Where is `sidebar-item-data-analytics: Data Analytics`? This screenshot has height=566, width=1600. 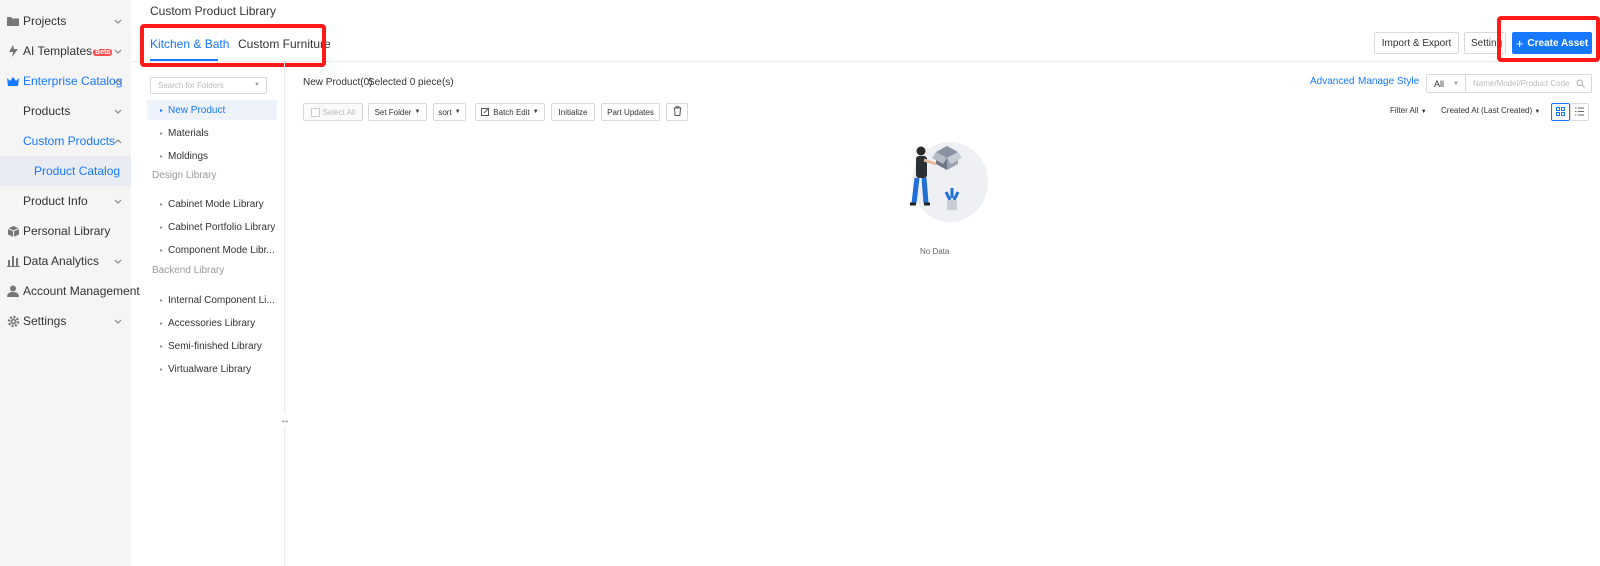
sidebar-item-data-analytics: Data Analytics is located at coordinates (65, 261).